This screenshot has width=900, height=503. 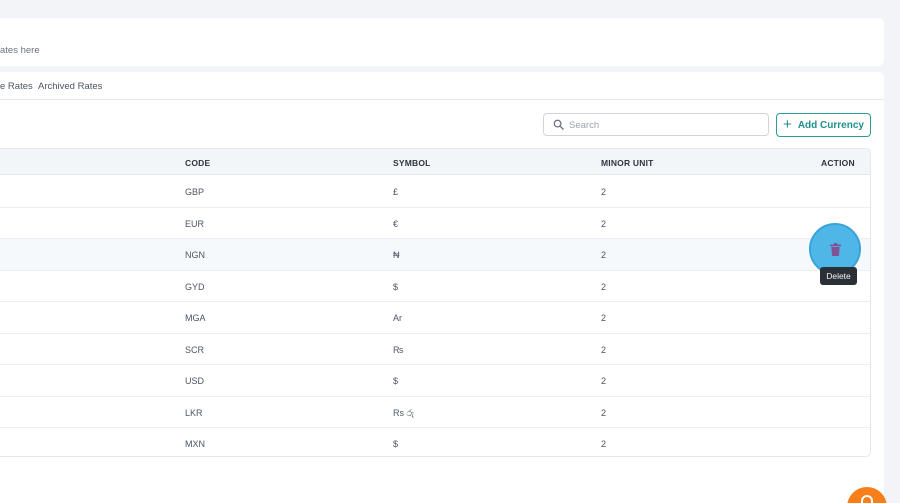 I want to click on add-currency-label: Add Currency, so click(x=830, y=125).